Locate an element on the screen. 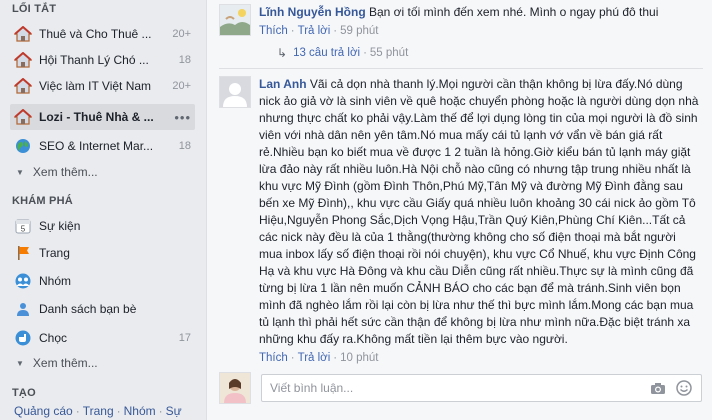 The height and width of the screenshot is (420, 712). emoji-icon is located at coordinates (684, 388).